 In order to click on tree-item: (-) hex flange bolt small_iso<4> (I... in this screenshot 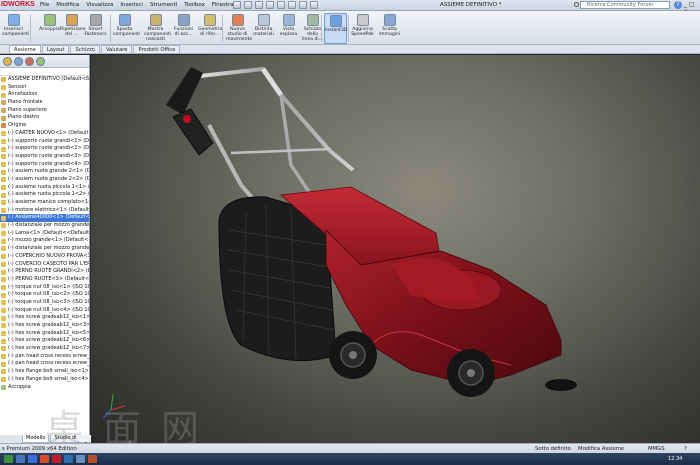, I will do `click(44, 380)`.